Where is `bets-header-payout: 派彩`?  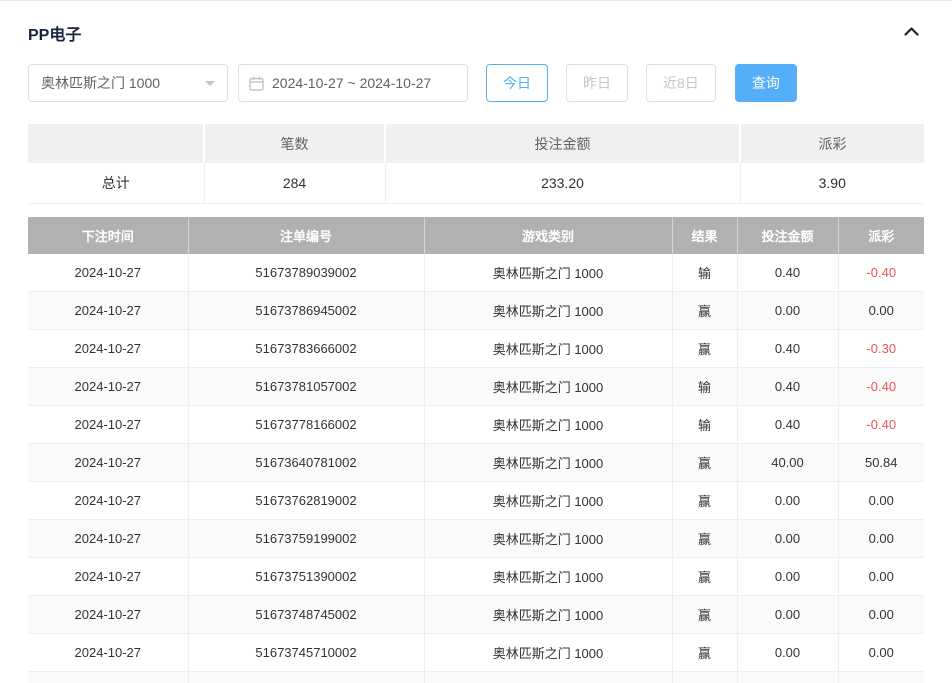
bets-header-payout: 派彩 is located at coordinates (881, 235).